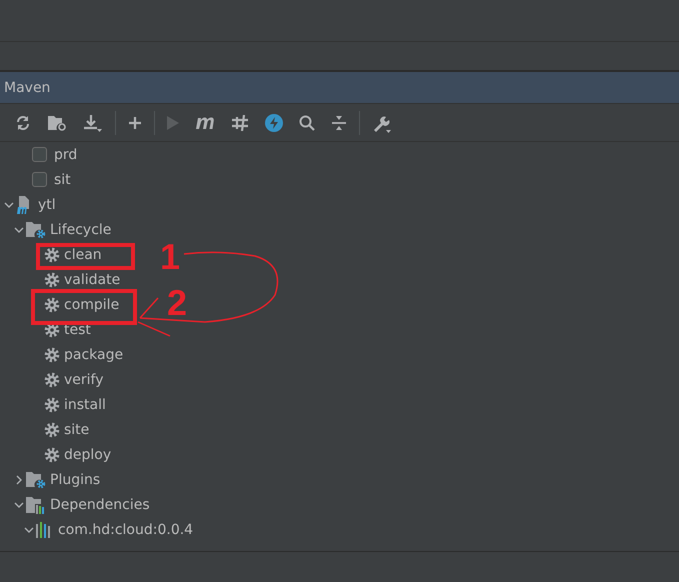 The width and height of the screenshot is (679, 582). What do you see at coordinates (36, 505) in the screenshot?
I see `folder-library-icon` at bounding box center [36, 505].